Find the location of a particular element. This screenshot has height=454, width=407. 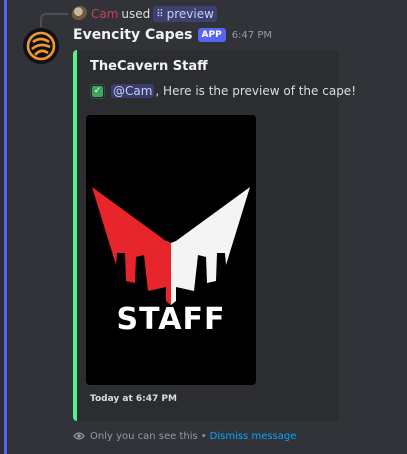

eye-icon is located at coordinates (79, 436).